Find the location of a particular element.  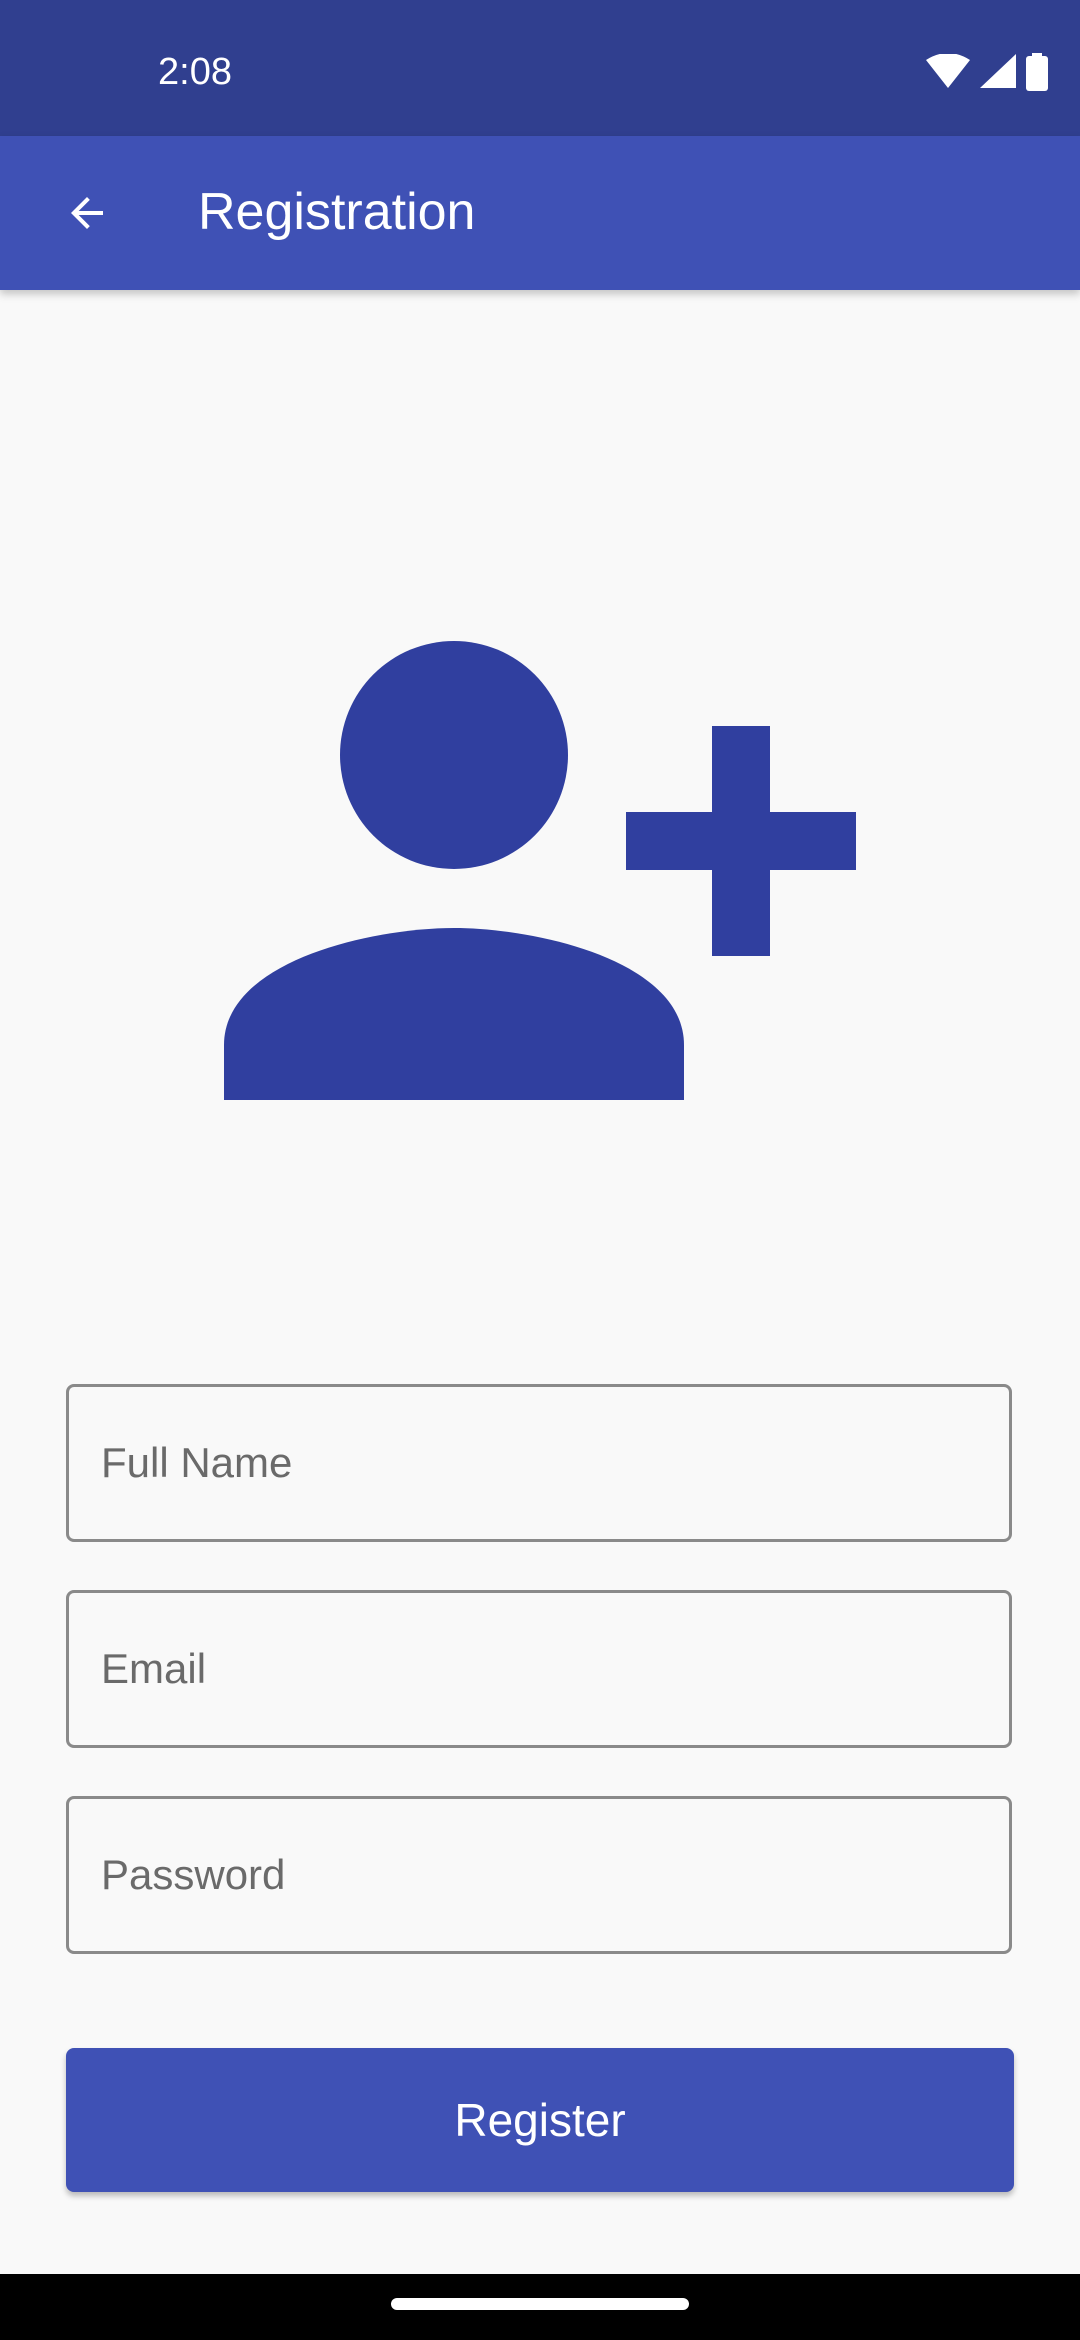

person-add-icon is located at coordinates (540, 870).